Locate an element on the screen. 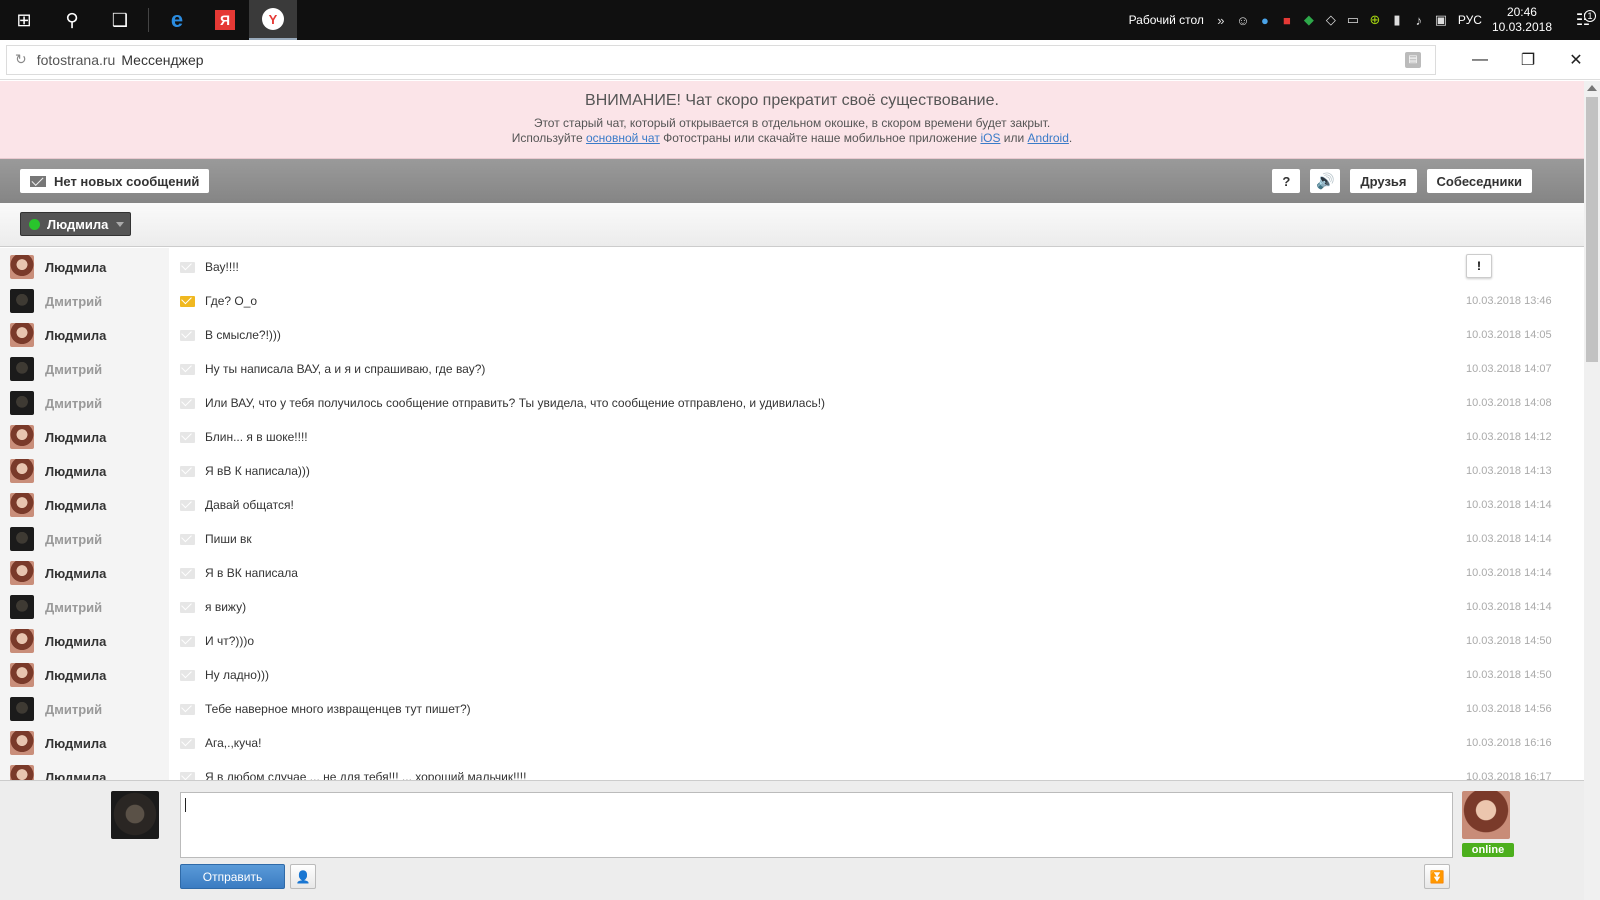 The image size is (1600, 900). message-timestamp: 10.03.2018 14:13 is located at coordinates (1509, 471).